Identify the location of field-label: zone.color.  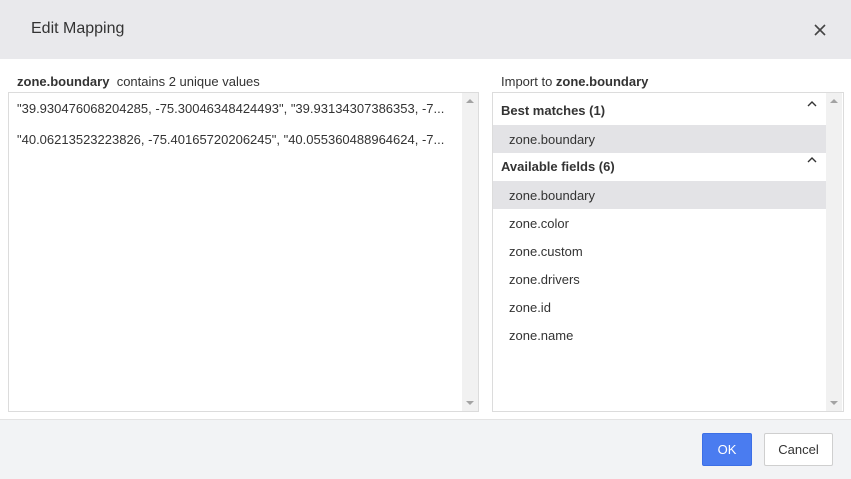
(539, 223).